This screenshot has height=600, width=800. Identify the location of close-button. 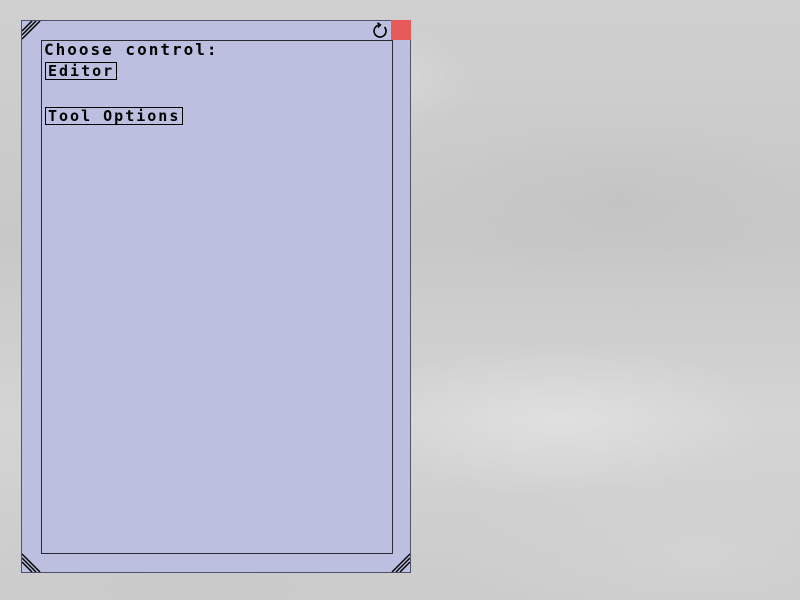
(401, 30).